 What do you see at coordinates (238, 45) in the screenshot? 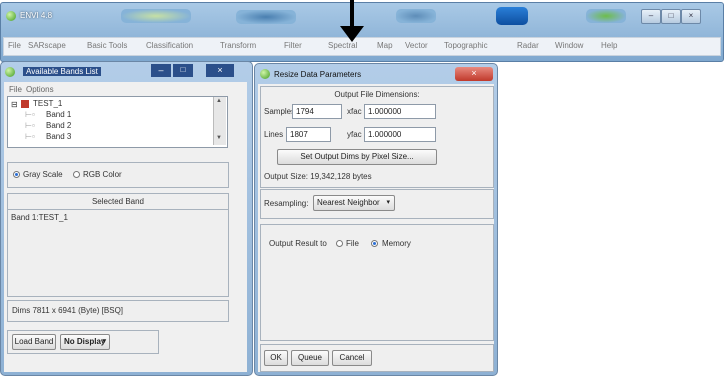
I see `menu-transform: Transform` at bounding box center [238, 45].